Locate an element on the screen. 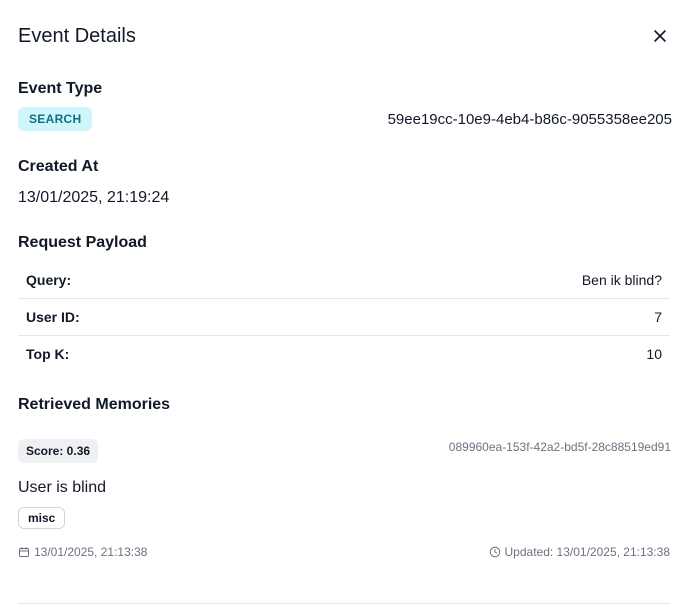 The width and height of the screenshot is (693, 612). memory-id: 089960ea-153f-42a2-bd5f-28c88519ed91 is located at coordinates (559, 447).